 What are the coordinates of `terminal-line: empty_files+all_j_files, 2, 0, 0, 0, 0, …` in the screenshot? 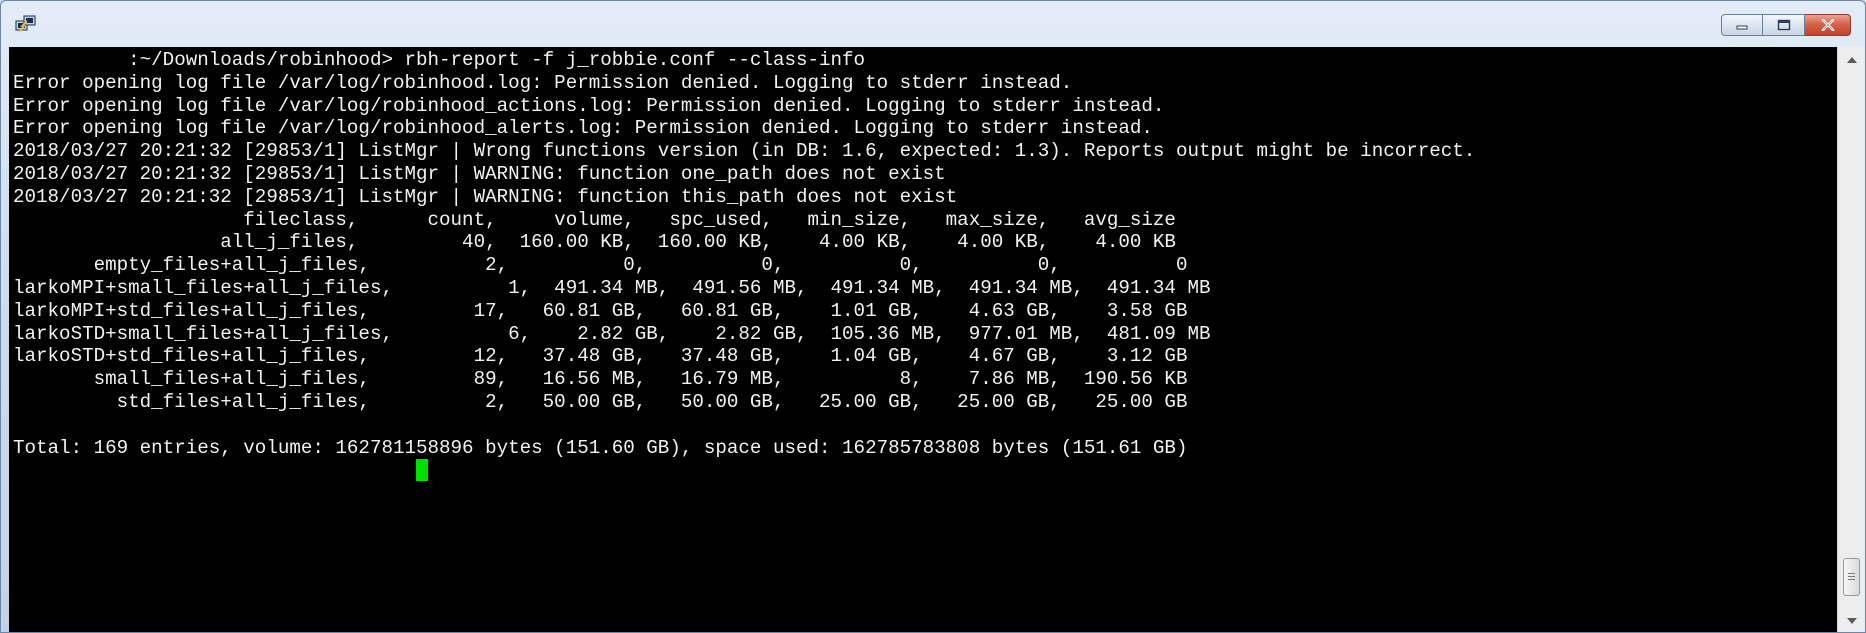 It's located at (600, 265).